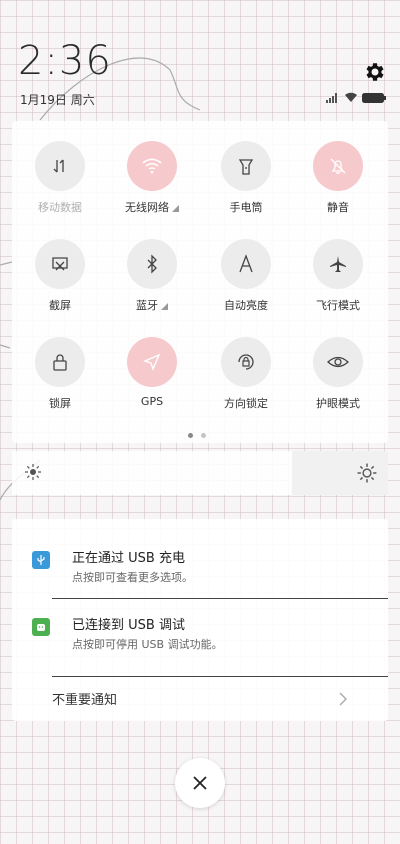 Image resolution: width=400 pixels, height=844 pixels. What do you see at coordinates (331, 97) in the screenshot?
I see `signal-icon` at bounding box center [331, 97].